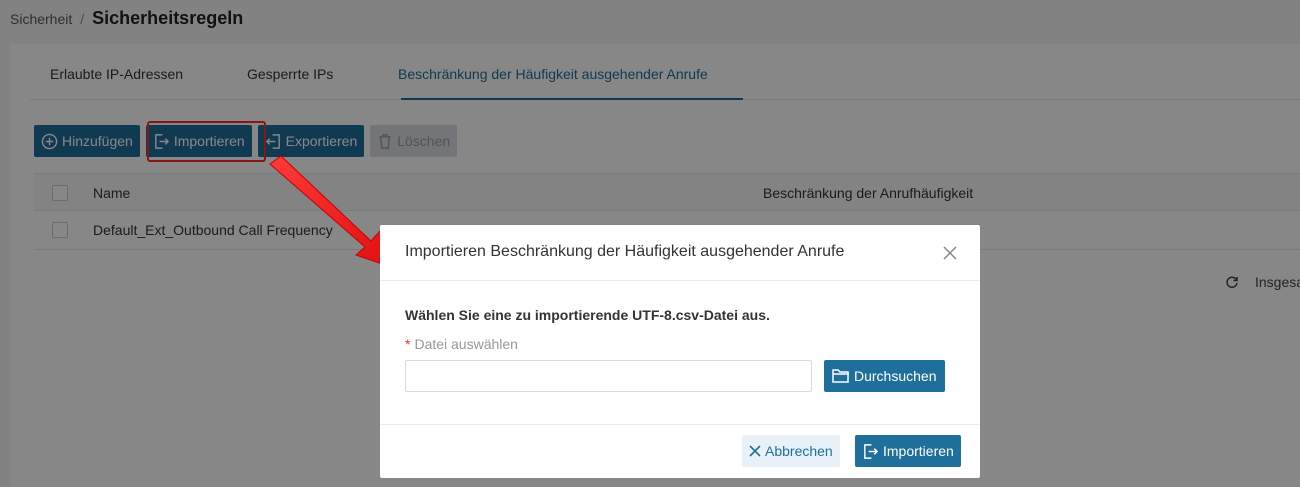  What do you see at coordinates (871, 451) in the screenshot?
I see `import-icon` at bounding box center [871, 451].